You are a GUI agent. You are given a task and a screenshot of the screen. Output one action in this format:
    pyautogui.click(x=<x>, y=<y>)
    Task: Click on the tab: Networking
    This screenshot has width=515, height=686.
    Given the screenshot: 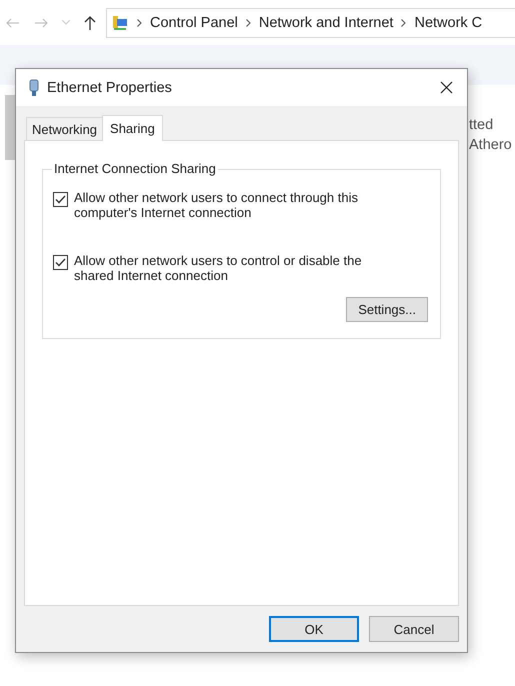 What is the action you would take?
    pyautogui.click(x=65, y=128)
    